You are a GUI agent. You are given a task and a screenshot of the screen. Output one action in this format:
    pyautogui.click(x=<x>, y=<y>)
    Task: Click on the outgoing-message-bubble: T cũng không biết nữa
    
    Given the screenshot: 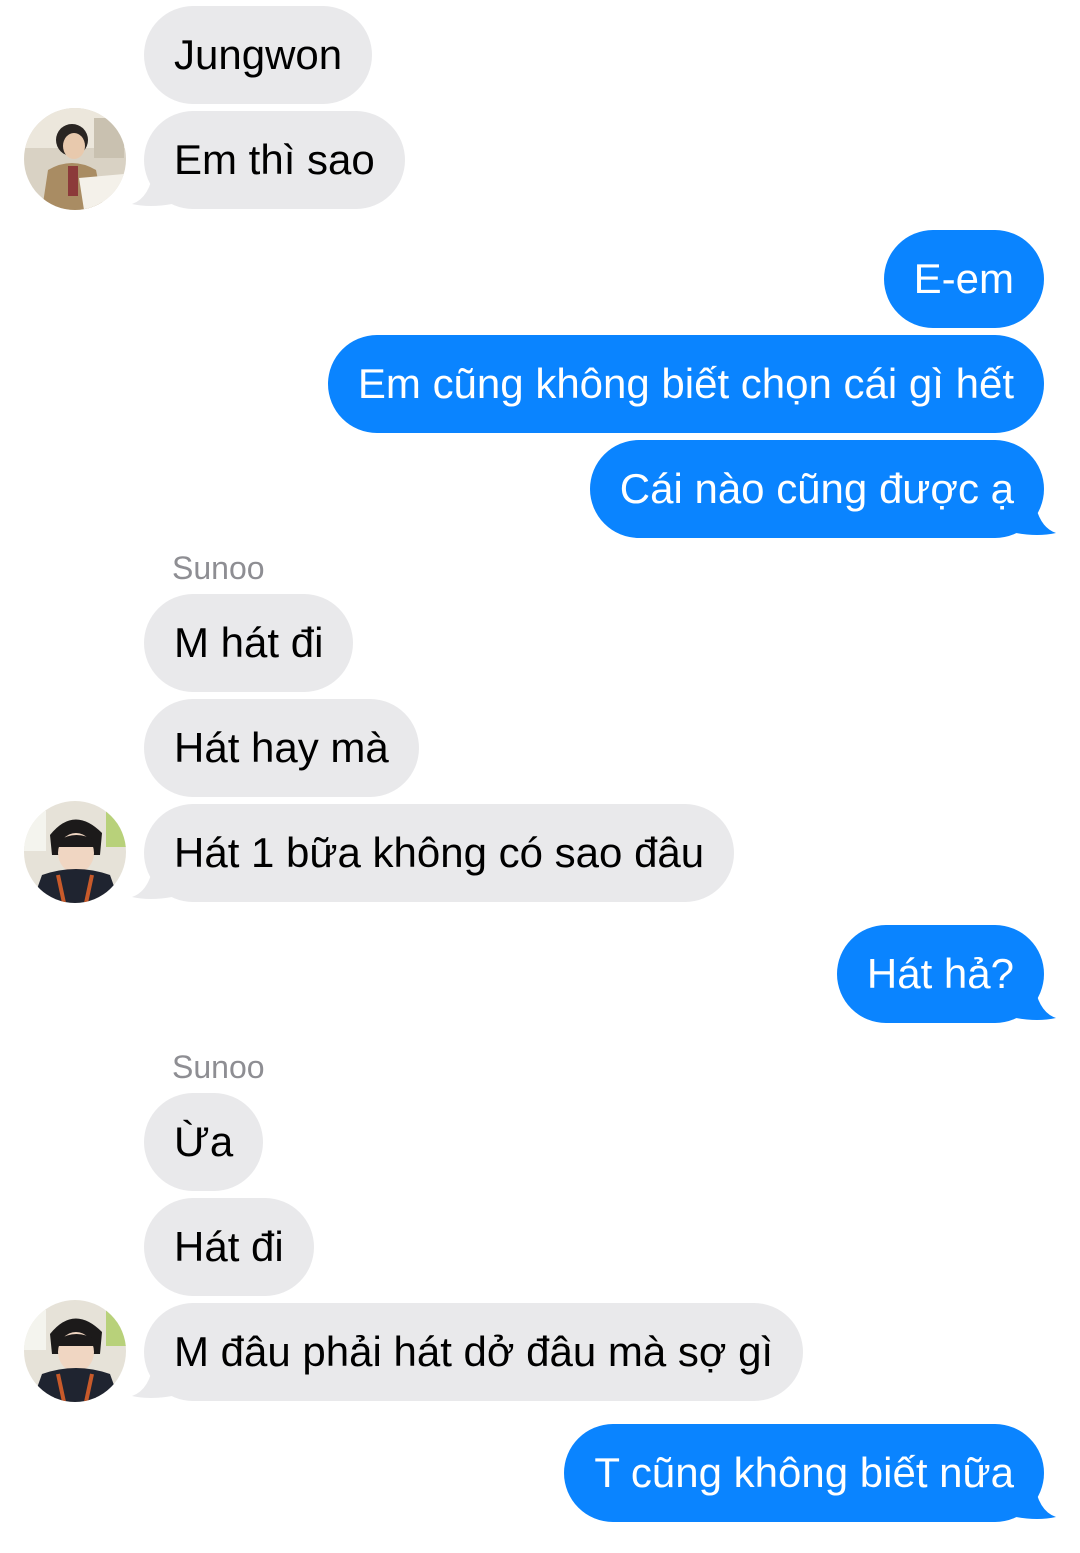 What is the action you would take?
    pyautogui.click(x=804, y=1473)
    